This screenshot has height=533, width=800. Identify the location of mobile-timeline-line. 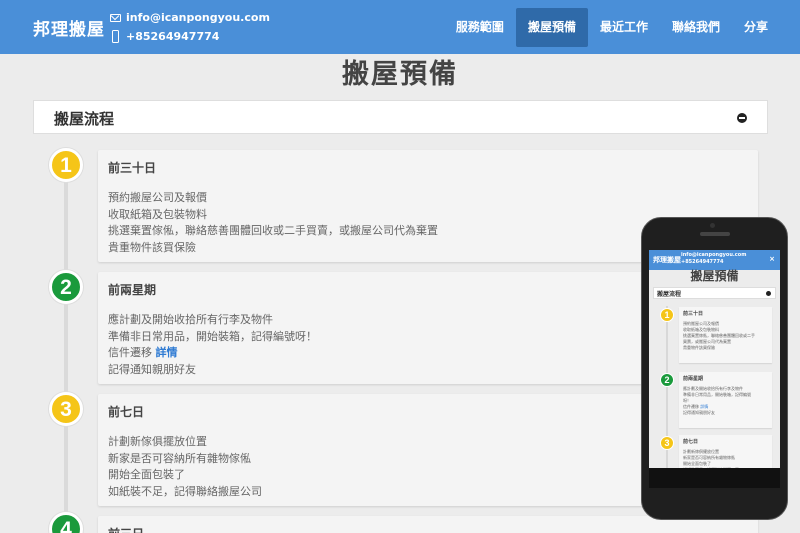
(667, 396).